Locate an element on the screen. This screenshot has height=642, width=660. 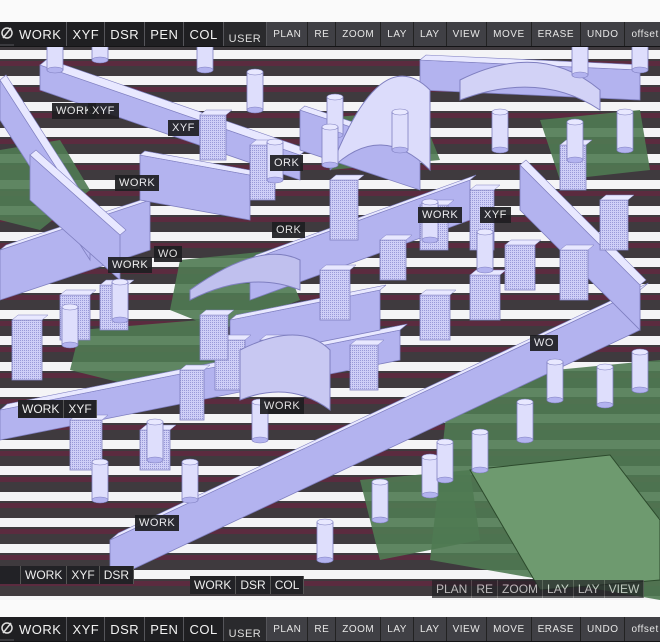
ghost-xyf-label-4: XYF is located at coordinates (80, 409).